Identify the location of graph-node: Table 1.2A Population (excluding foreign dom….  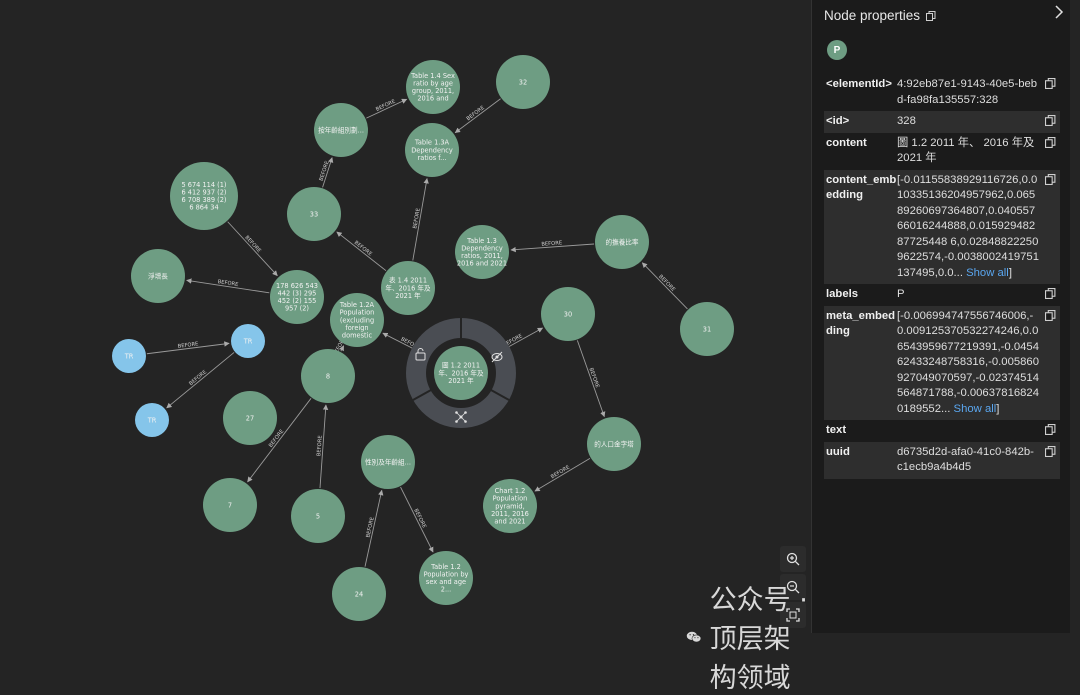
(357, 320).